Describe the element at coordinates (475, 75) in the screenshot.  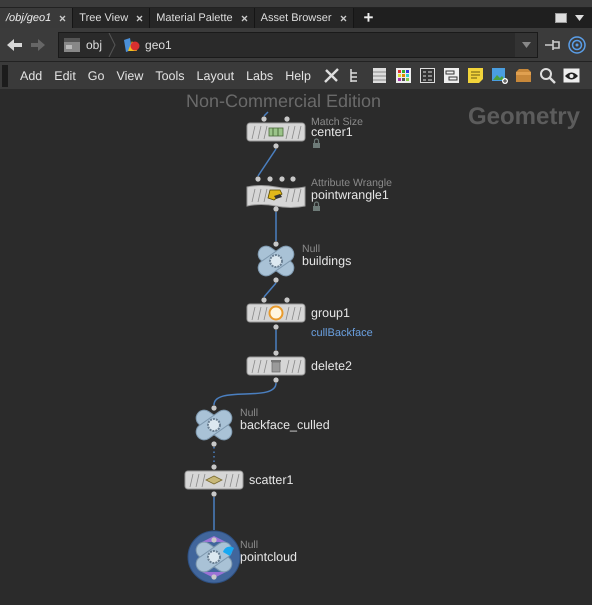
I see `sticky-note-icon` at that location.